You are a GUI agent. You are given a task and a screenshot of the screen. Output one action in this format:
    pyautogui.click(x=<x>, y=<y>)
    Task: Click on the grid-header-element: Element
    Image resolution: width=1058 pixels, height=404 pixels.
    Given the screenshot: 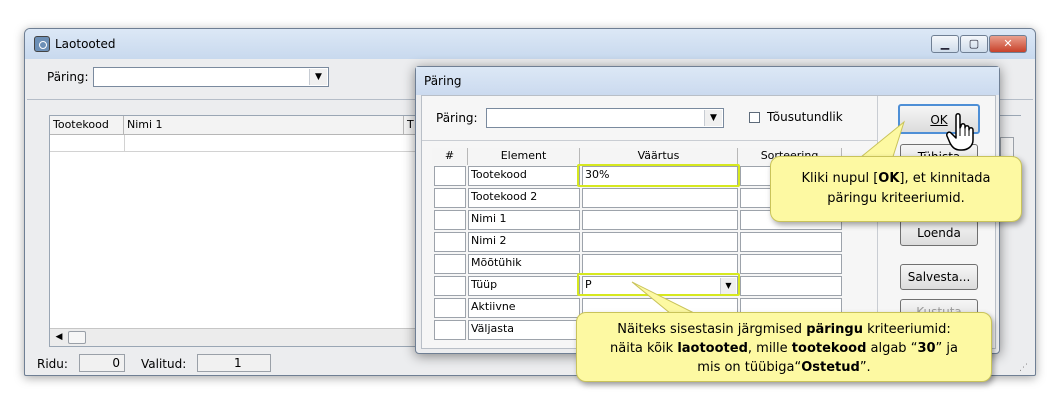 What is the action you would take?
    pyautogui.click(x=524, y=156)
    